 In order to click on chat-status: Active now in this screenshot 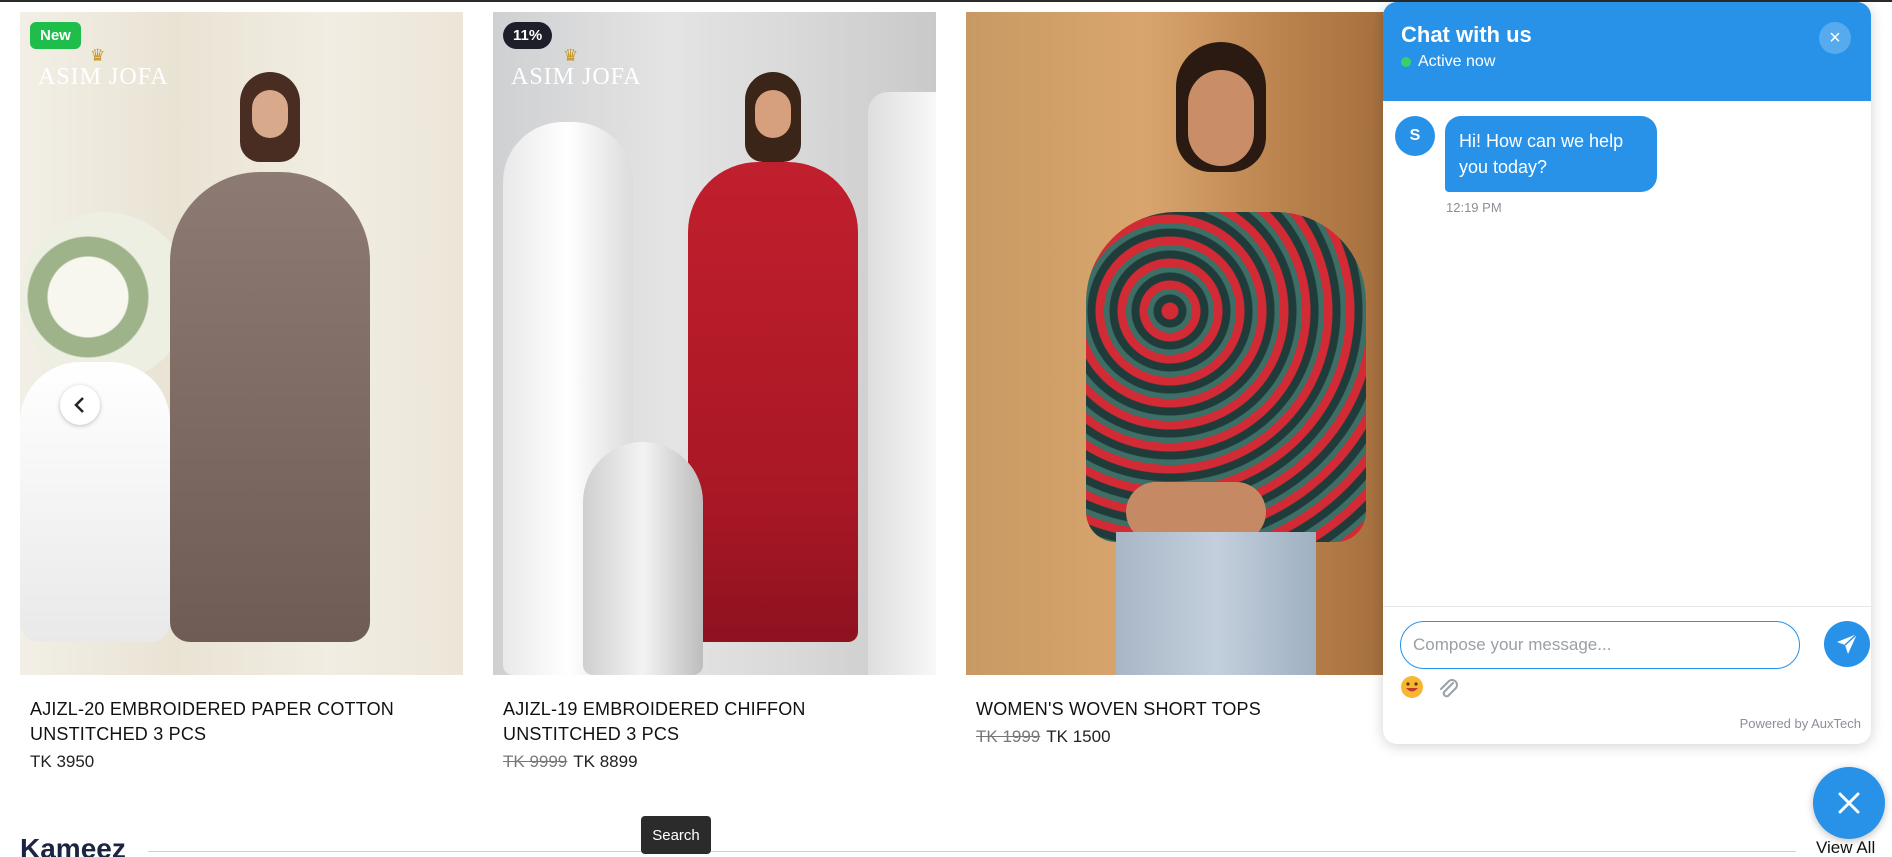, I will do `click(1448, 62)`.